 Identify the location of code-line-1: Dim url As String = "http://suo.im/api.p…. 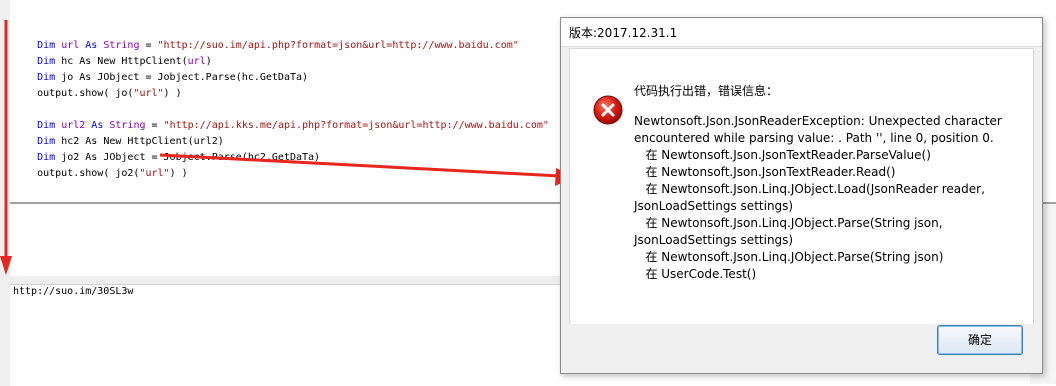
(278, 45).